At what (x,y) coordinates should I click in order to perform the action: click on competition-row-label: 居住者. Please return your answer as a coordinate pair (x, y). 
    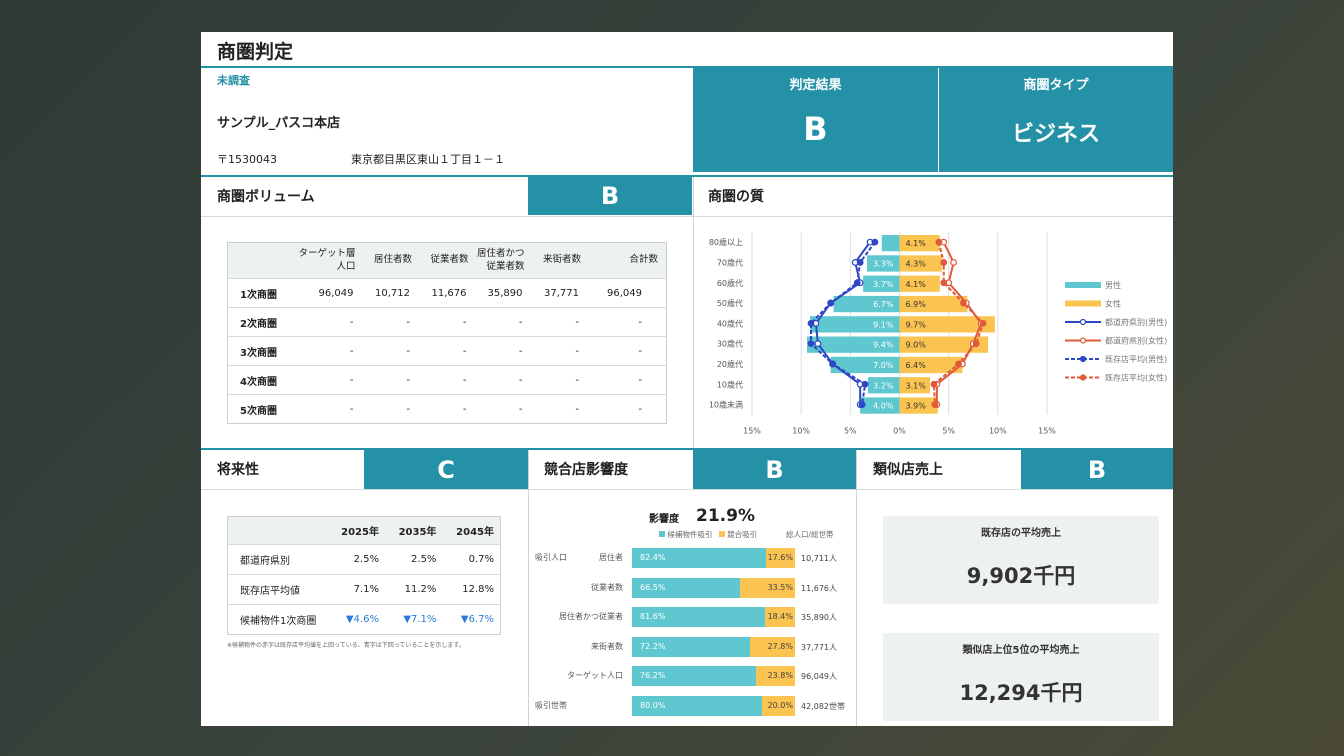
    Looking at the image, I should click on (611, 557).